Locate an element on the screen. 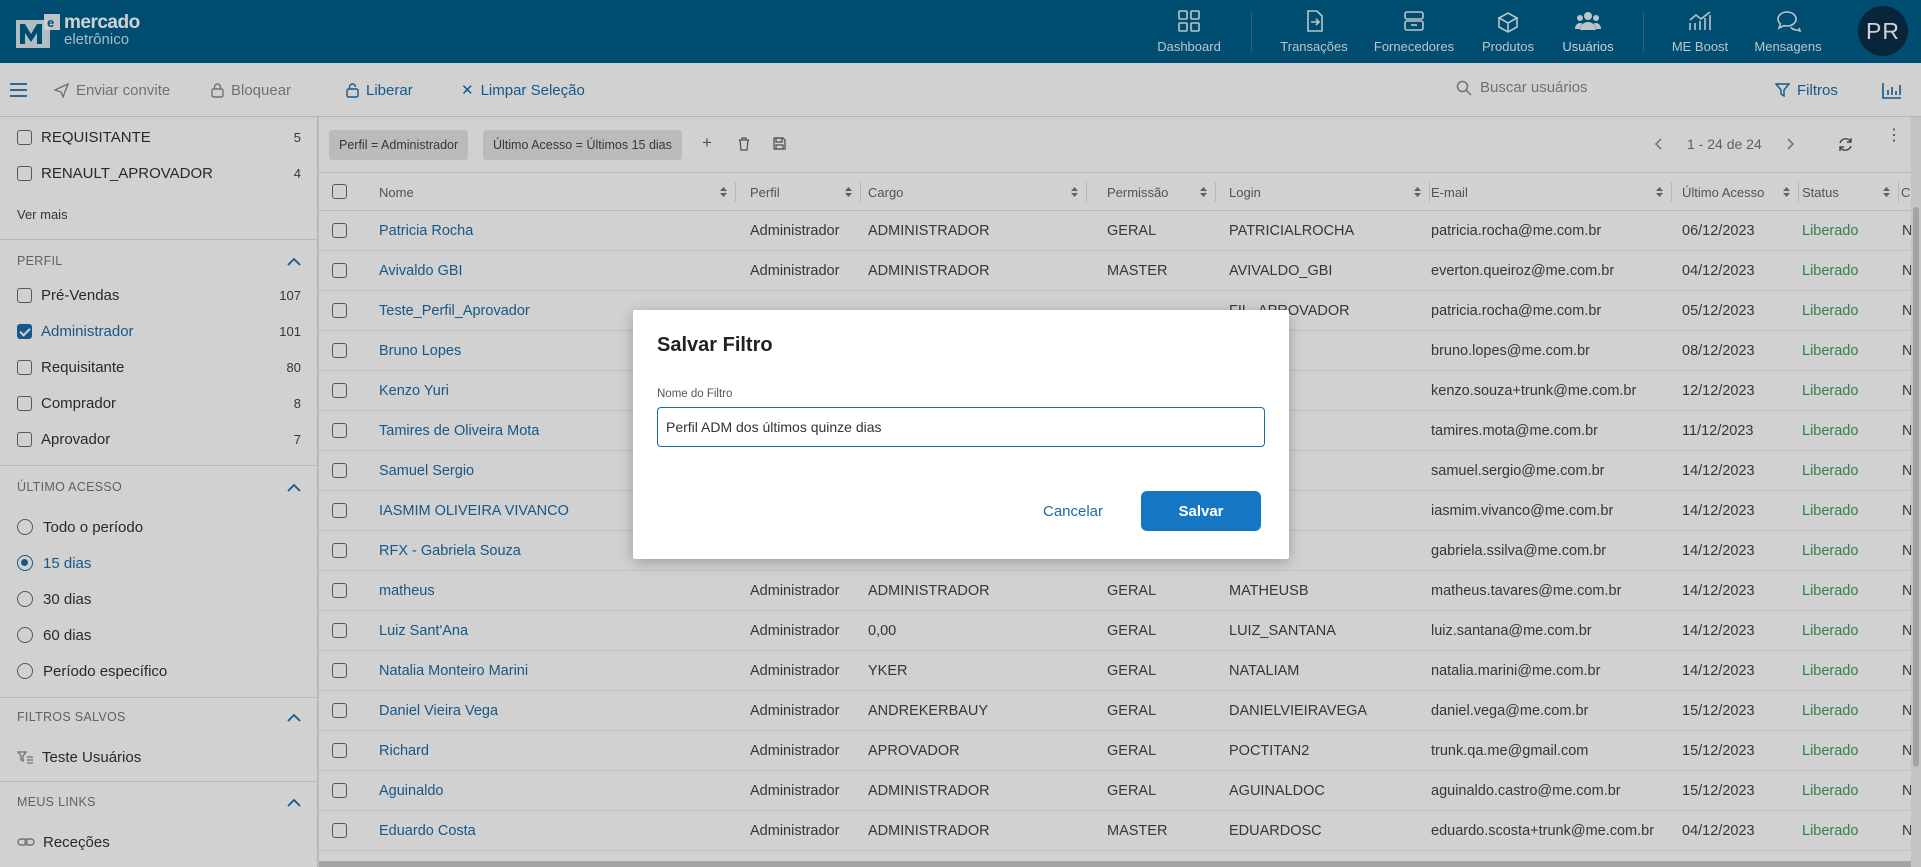 Image resolution: width=1921 pixels, height=867 pixels. save-button: Salvar is located at coordinates (1201, 511).